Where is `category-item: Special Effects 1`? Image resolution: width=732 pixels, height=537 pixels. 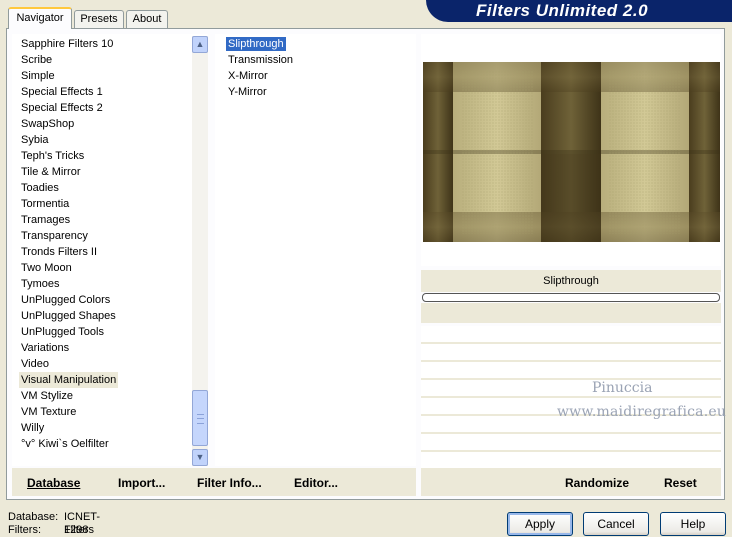
category-item: Special Effects 1 is located at coordinates (62, 92).